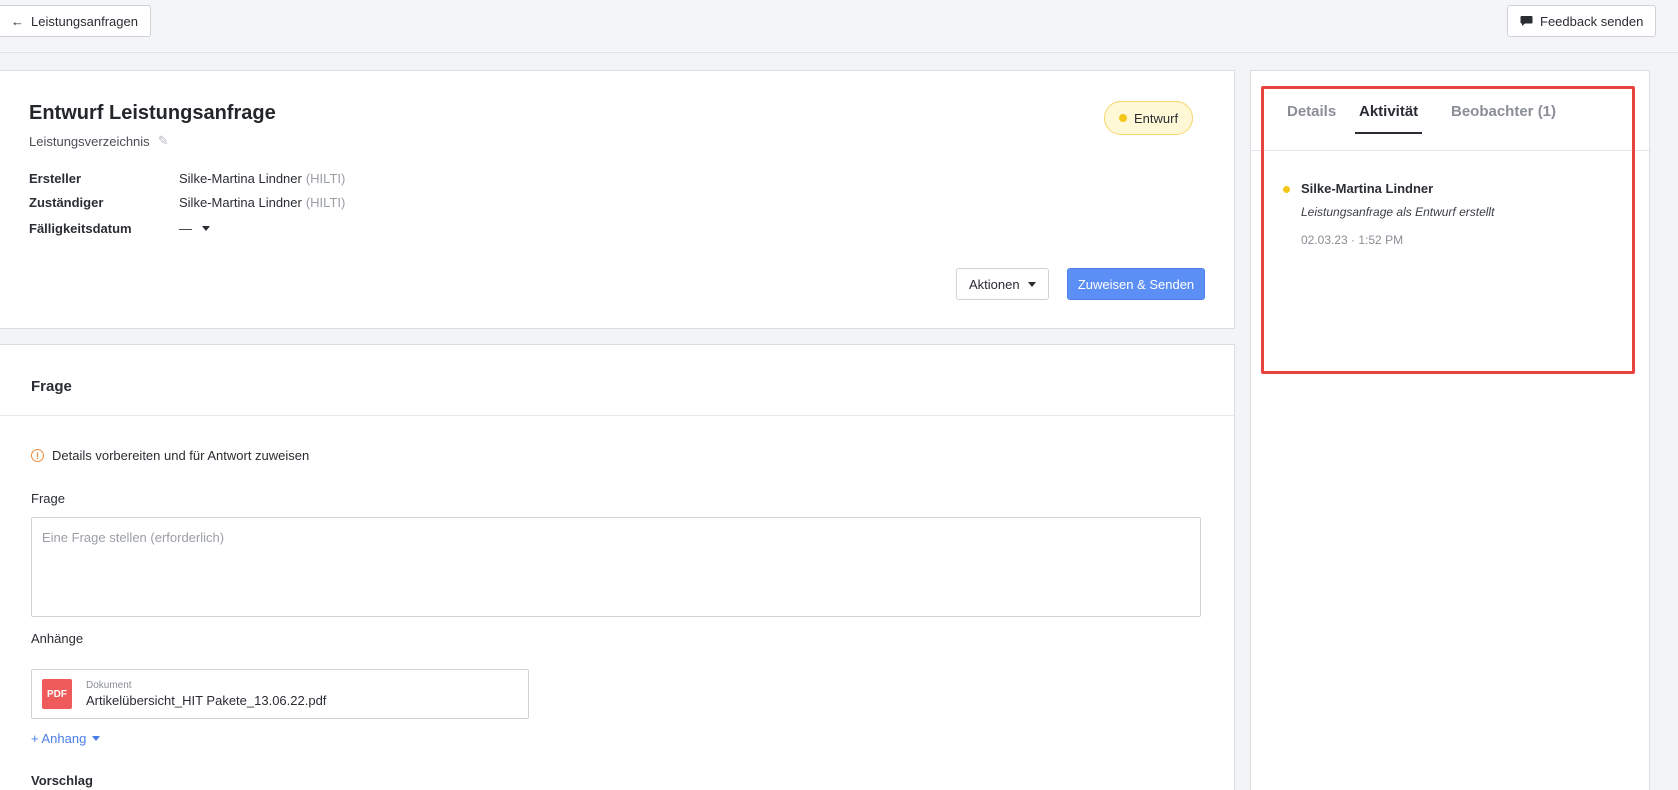 This screenshot has width=1678, height=790. I want to click on due-date-value: —, so click(185, 228).